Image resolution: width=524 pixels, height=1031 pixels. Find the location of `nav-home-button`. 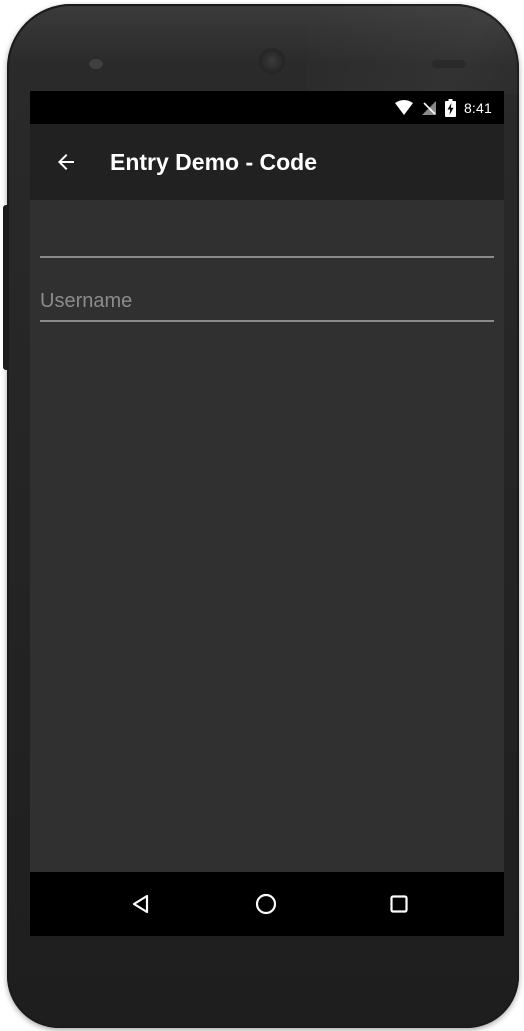

nav-home-button is located at coordinates (266, 904).